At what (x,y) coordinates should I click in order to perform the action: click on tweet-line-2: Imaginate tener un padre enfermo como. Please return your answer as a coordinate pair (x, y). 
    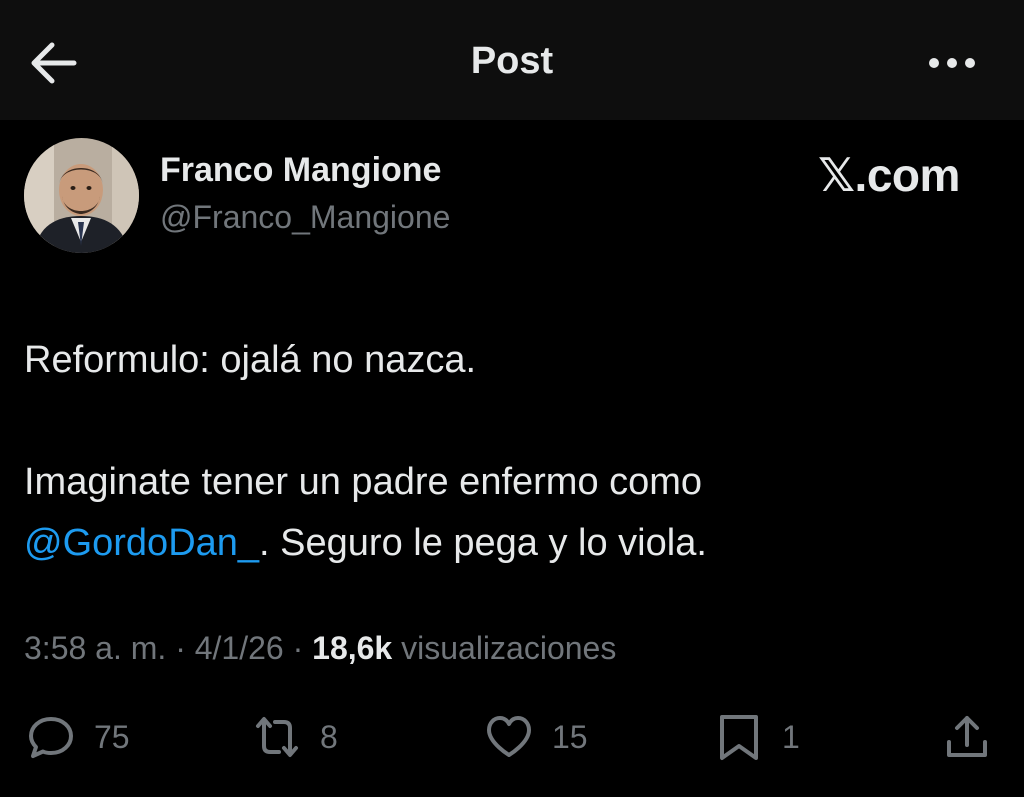
    Looking at the image, I should click on (363, 482).